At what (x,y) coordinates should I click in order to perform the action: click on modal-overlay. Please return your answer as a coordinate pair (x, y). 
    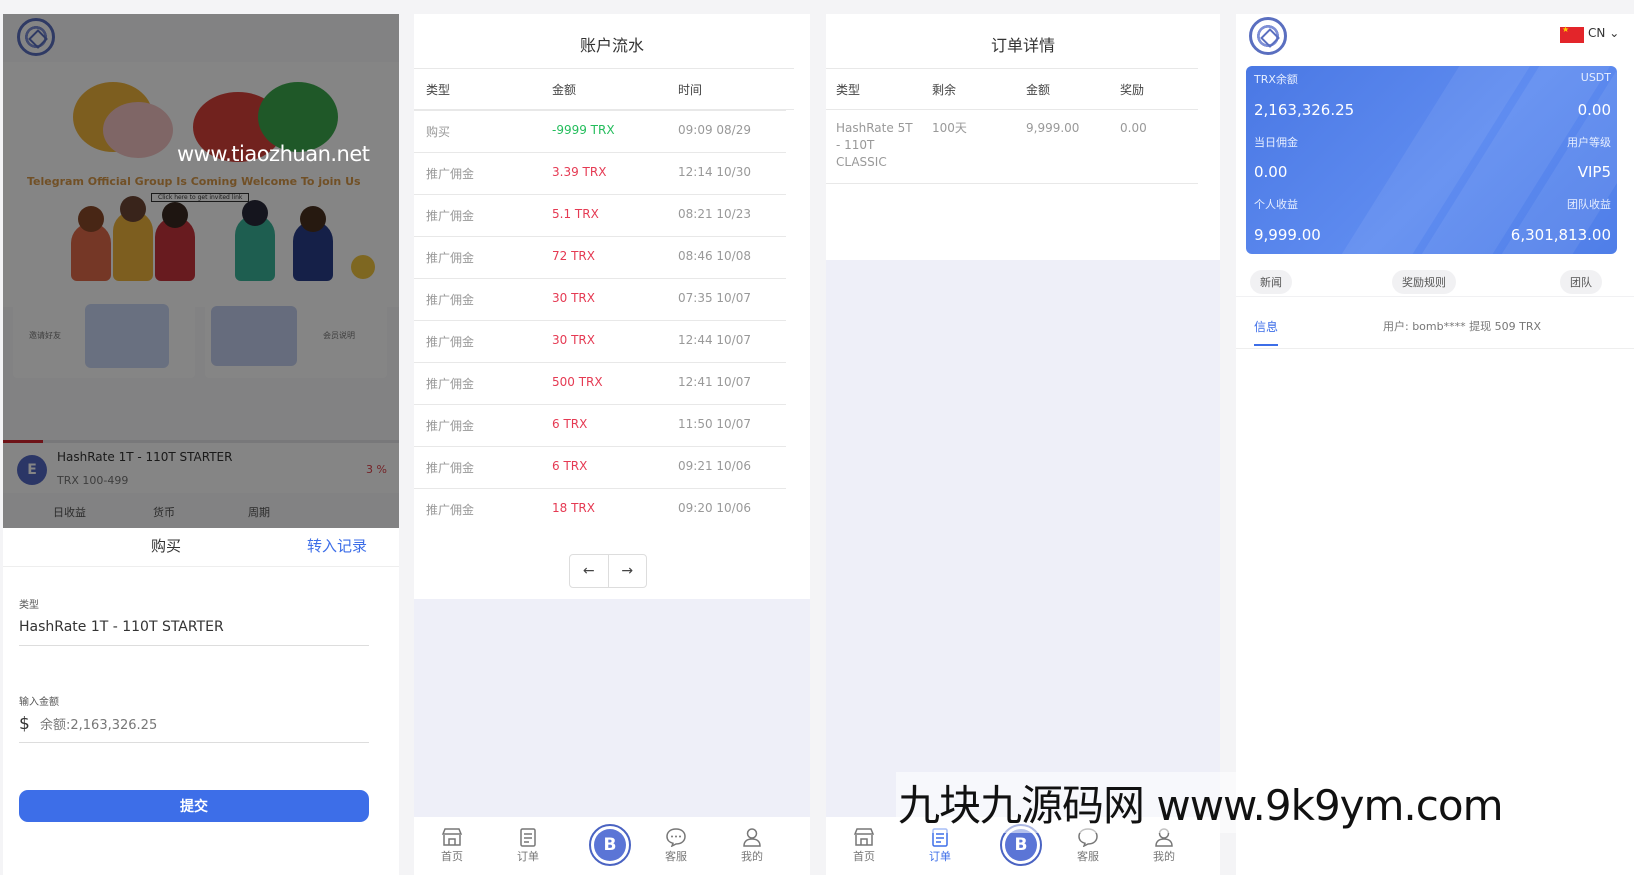
    Looking at the image, I should click on (201, 271).